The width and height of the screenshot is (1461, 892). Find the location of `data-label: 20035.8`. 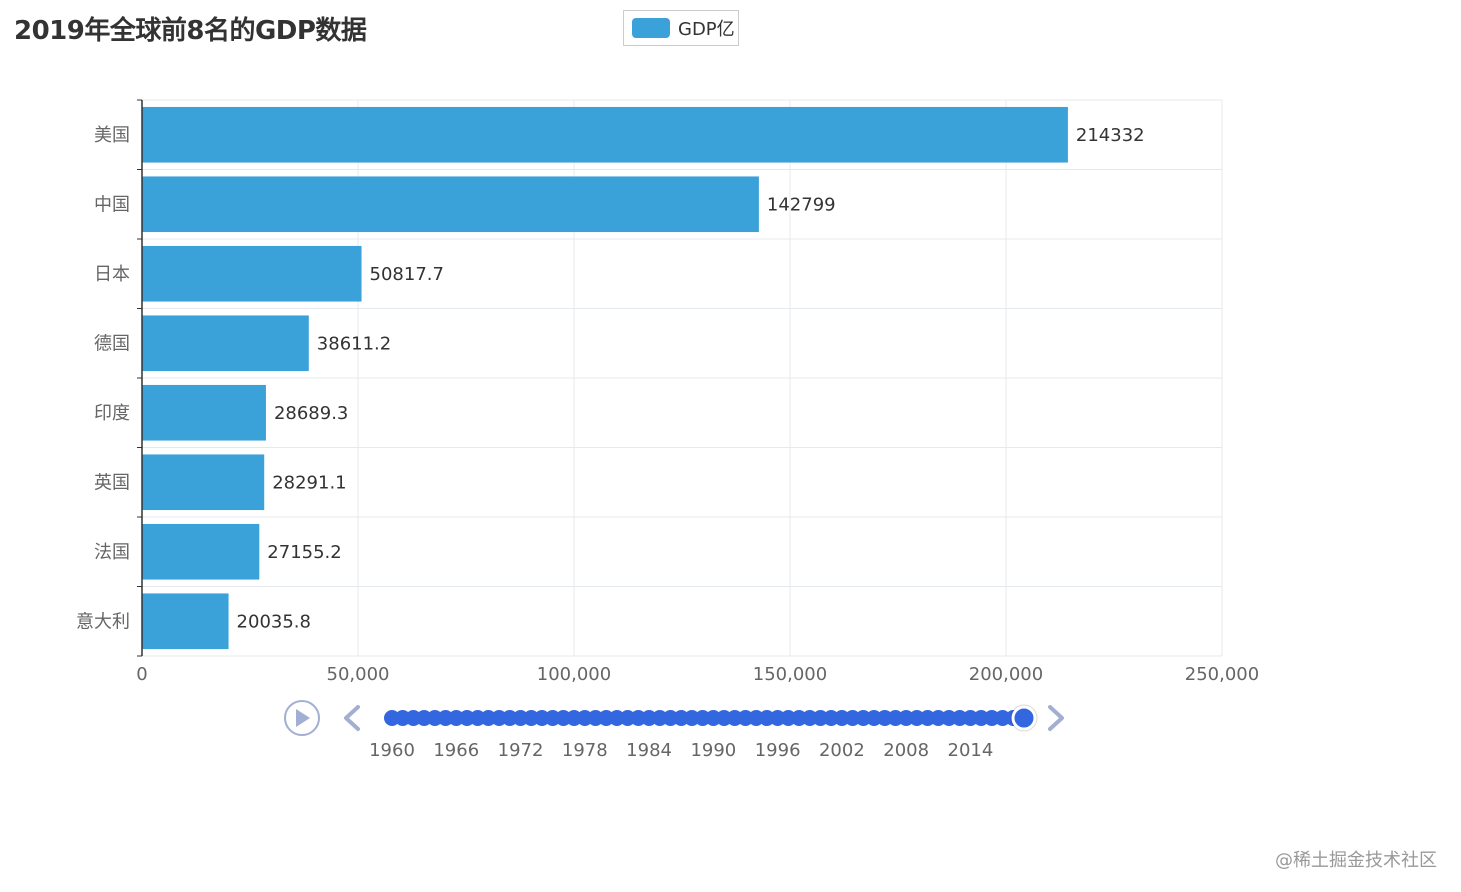

data-label: 20035.8 is located at coordinates (274, 621).